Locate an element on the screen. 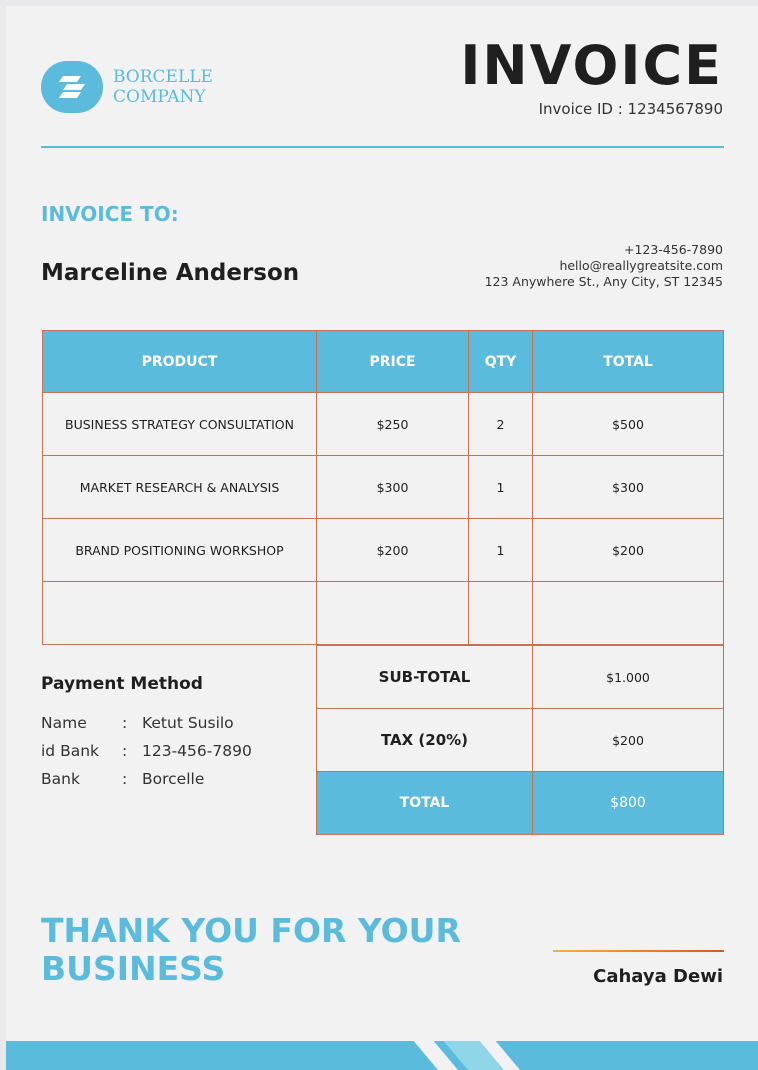  contact-email: hello@reallygreatsite.com is located at coordinates (641, 265).